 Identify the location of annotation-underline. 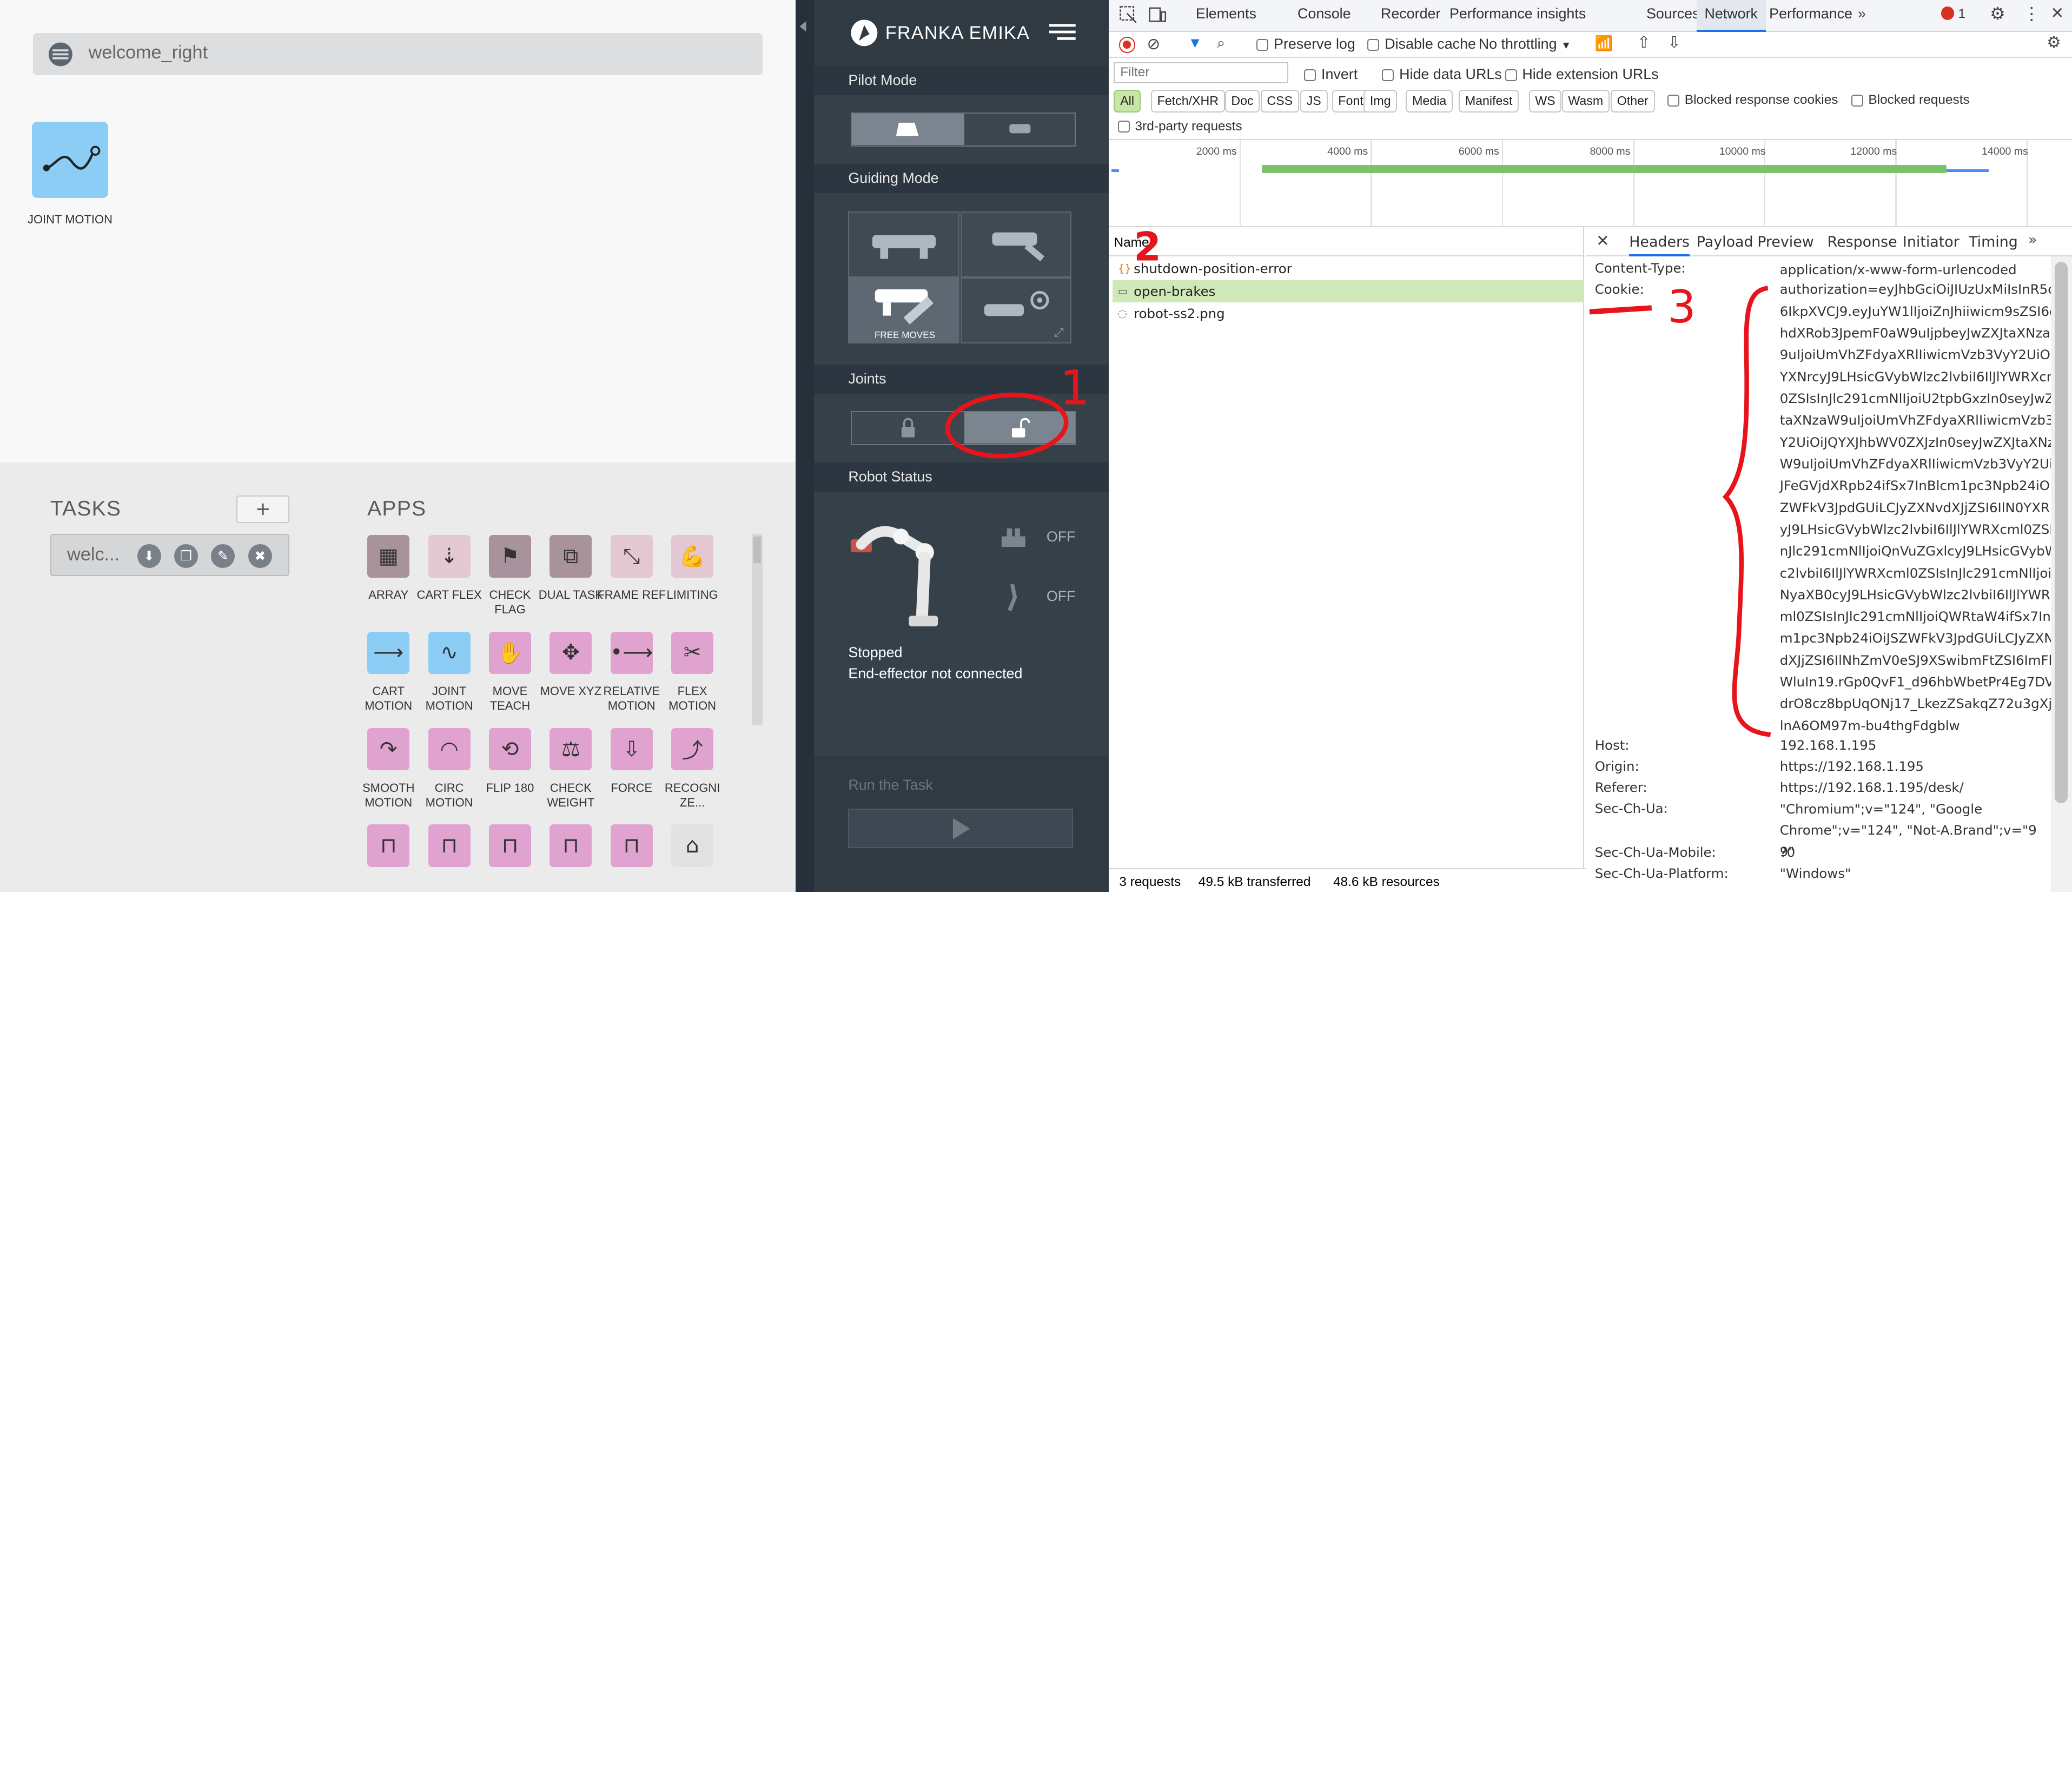
(1621, 310).